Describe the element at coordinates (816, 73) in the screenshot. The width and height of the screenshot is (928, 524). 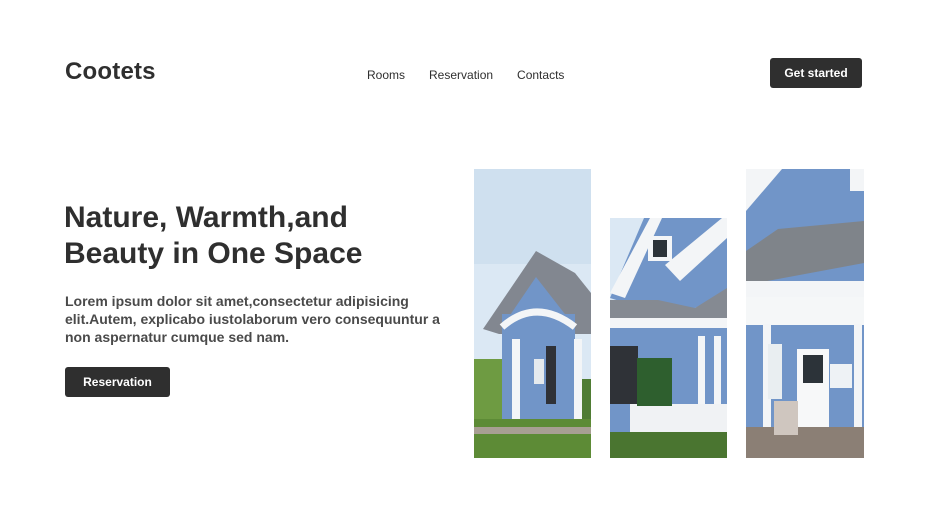
I see `get-started-button: Get started` at that location.